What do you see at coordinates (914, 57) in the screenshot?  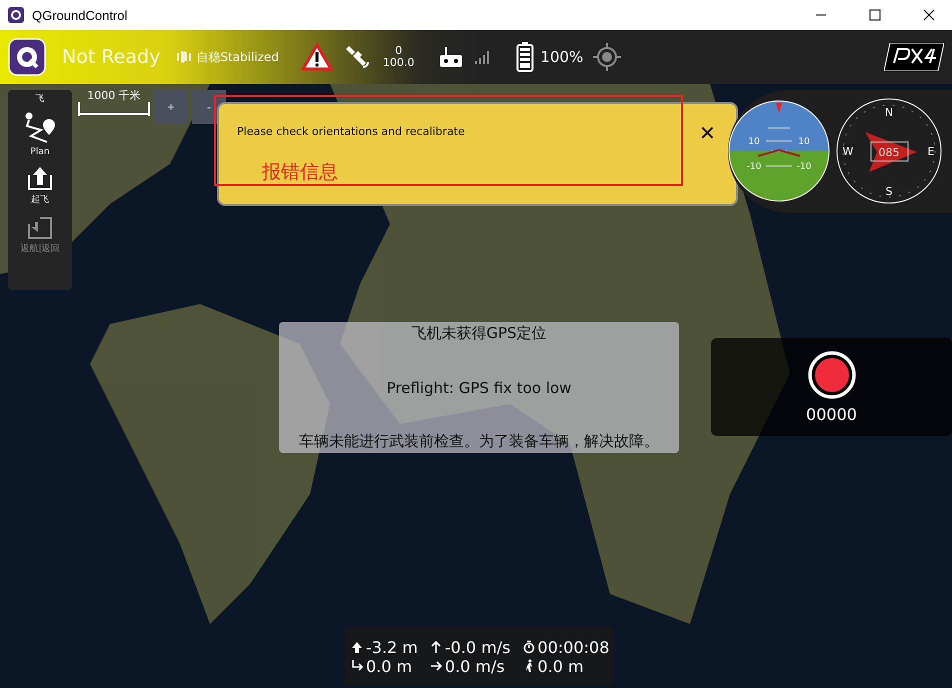 I see `px4-logo` at bounding box center [914, 57].